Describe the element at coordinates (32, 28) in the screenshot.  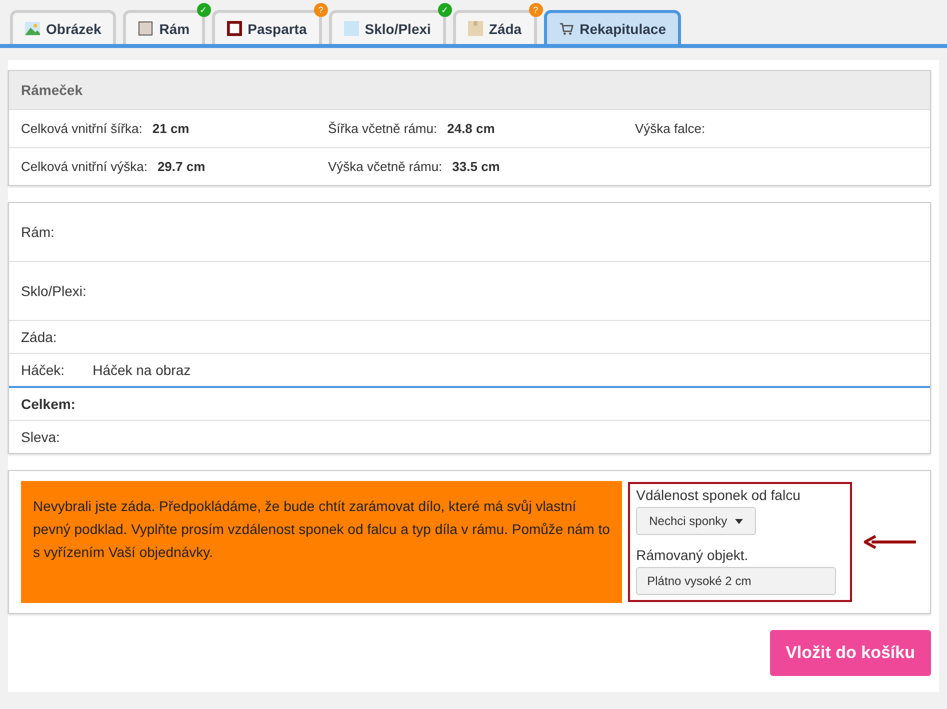
I see `landscape-icon` at that location.